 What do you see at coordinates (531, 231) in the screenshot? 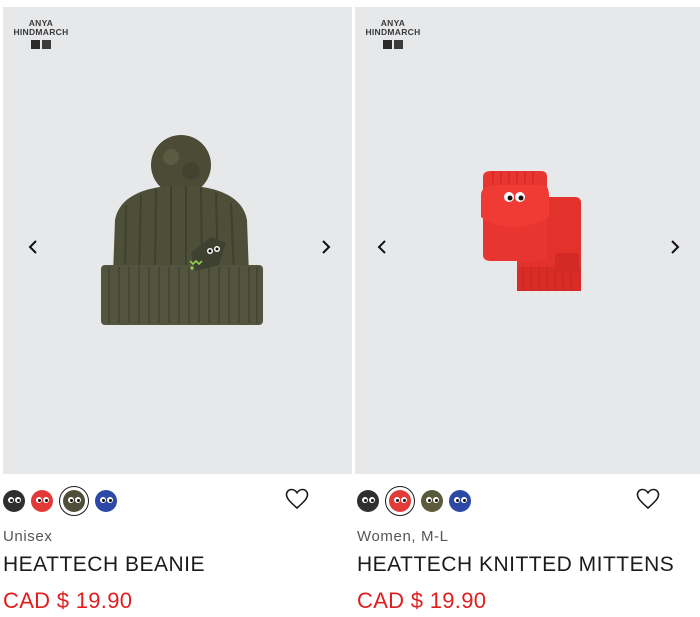
I see `mittens-image` at bounding box center [531, 231].